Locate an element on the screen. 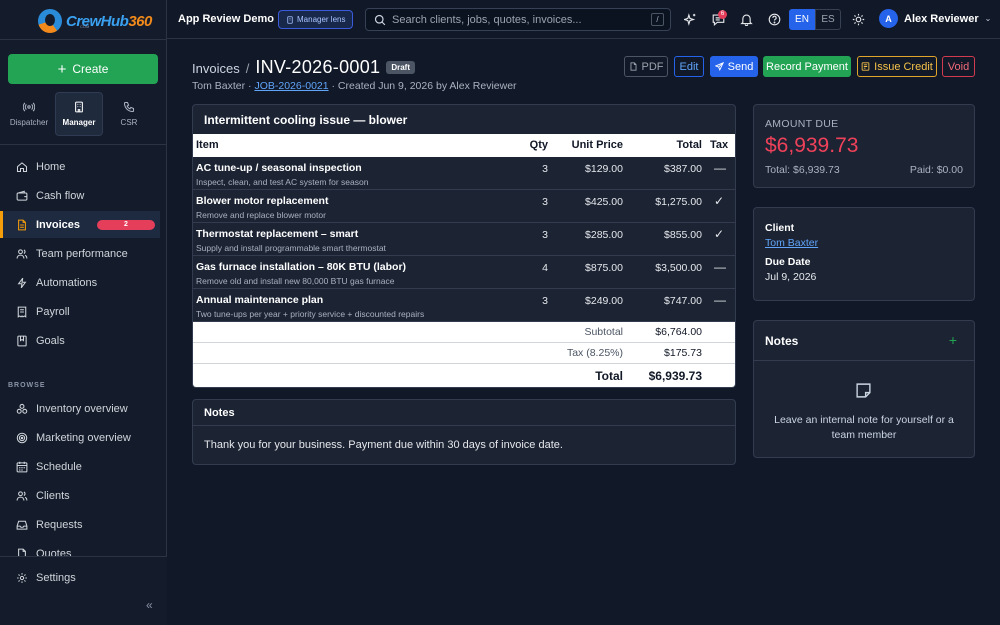 The width and height of the screenshot is (1000, 625). sidebar-item-requests: Requests is located at coordinates (80, 524).